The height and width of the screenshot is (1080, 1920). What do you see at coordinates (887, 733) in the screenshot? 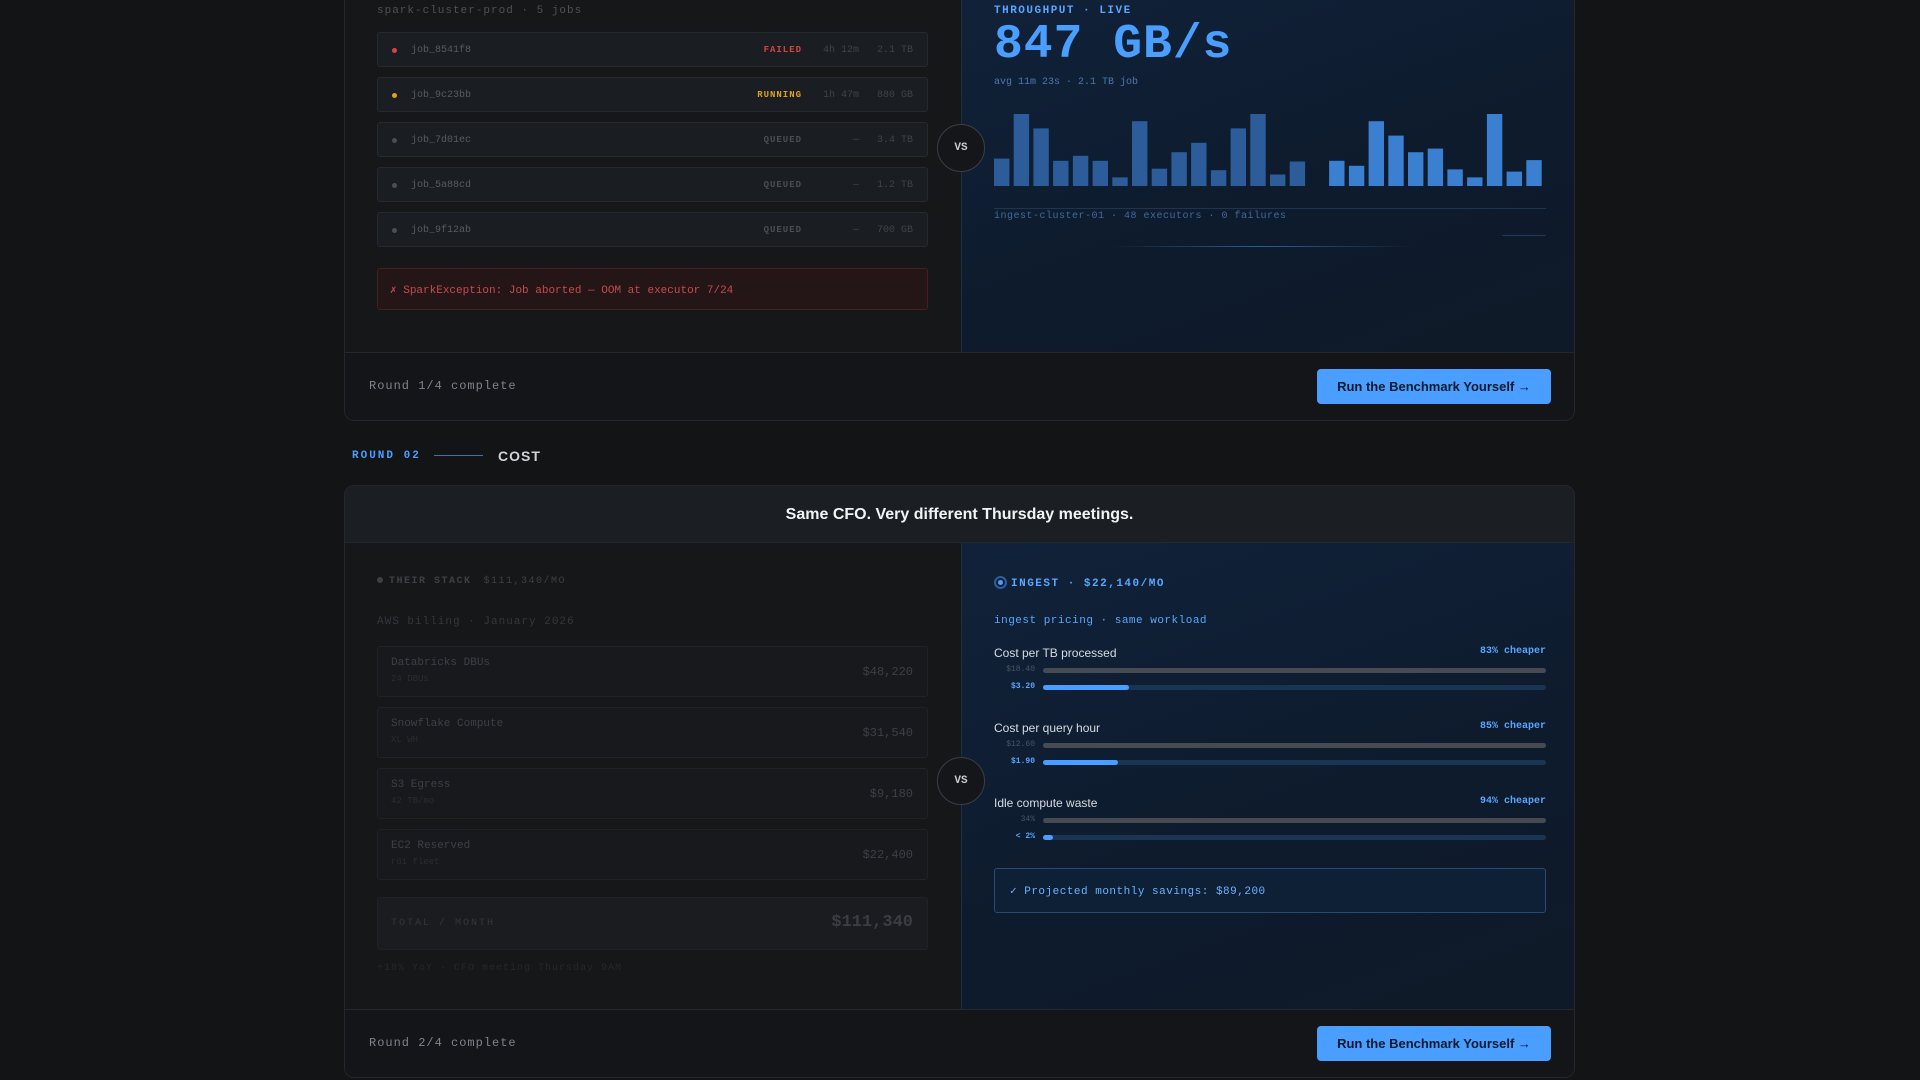
I see `bill-item-amount: $31,540` at bounding box center [887, 733].